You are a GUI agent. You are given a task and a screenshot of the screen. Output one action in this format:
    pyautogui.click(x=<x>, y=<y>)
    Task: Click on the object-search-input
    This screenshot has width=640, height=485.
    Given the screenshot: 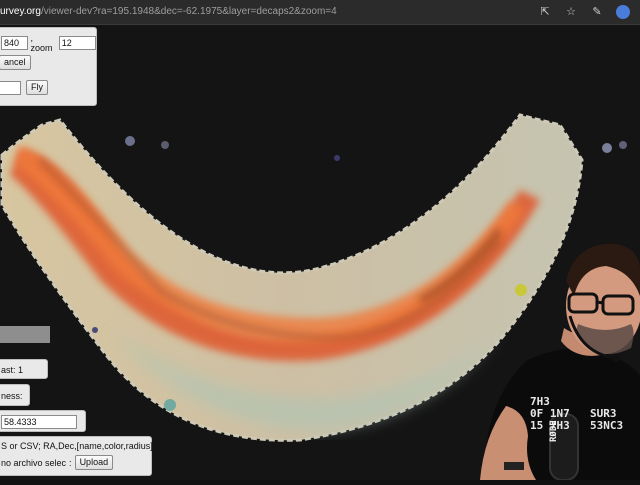 What is the action you would take?
    pyautogui.click(x=10, y=87)
    